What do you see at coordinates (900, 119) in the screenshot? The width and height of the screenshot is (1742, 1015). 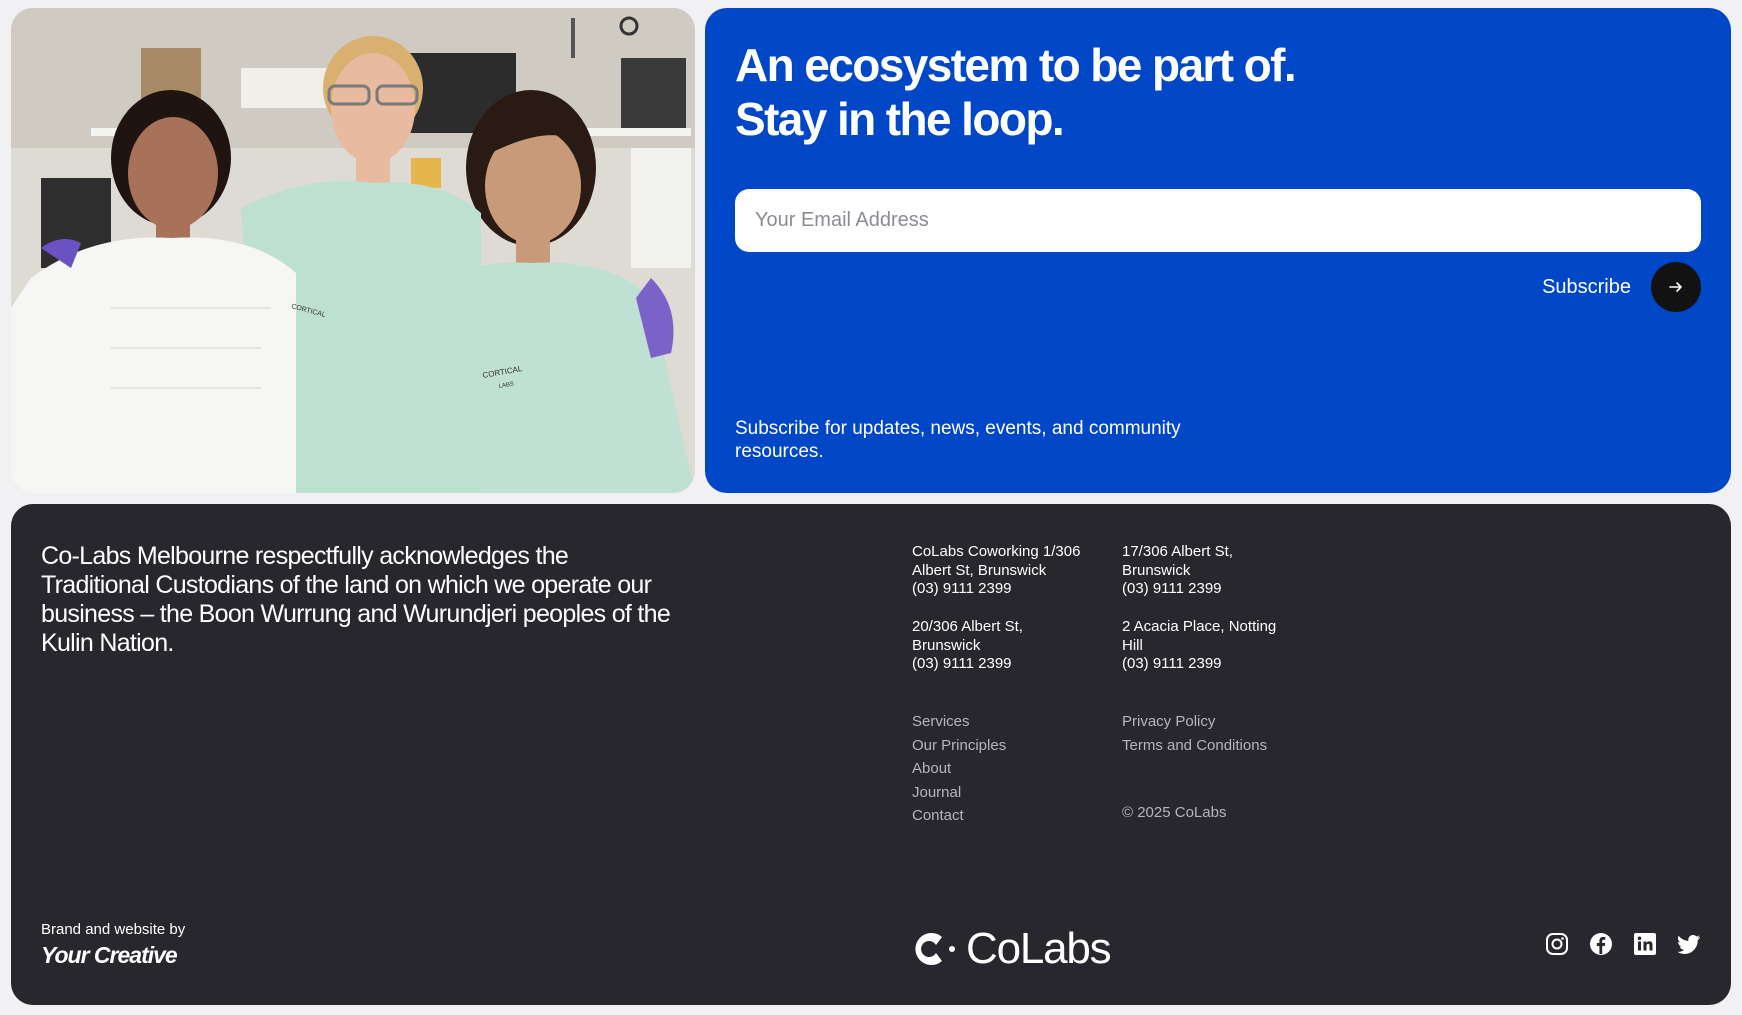 I see `headline-line-2: Stay in the loop.` at bounding box center [900, 119].